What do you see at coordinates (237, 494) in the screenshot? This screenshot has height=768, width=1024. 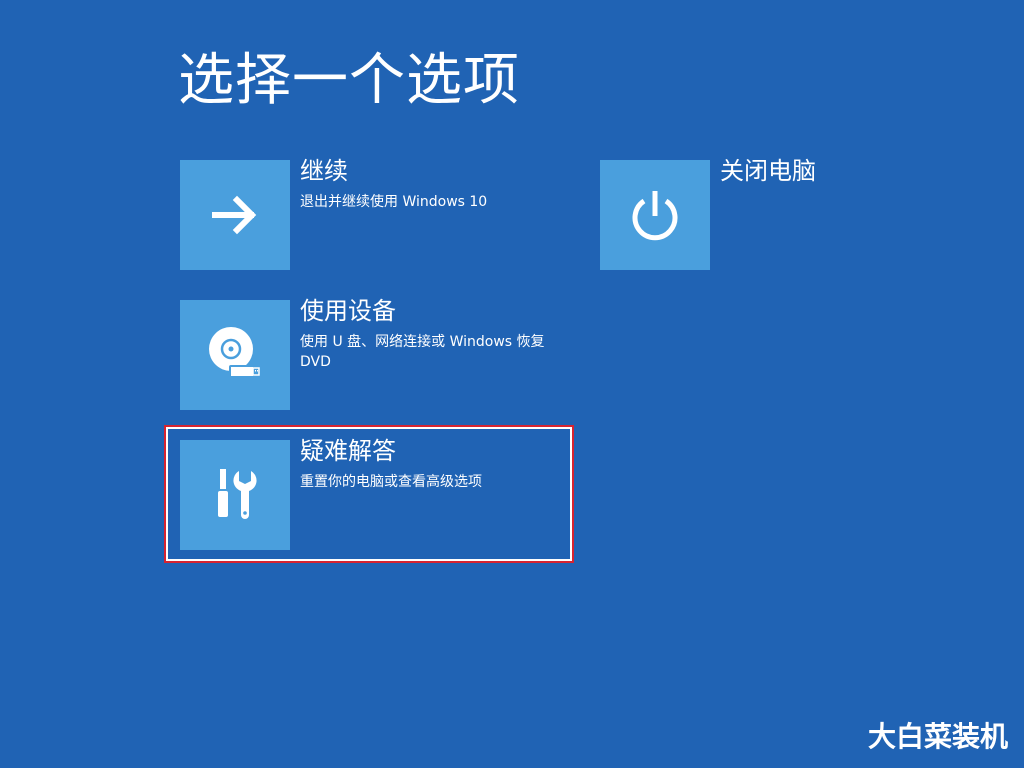 I see `tools-icon` at bounding box center [237, 494].